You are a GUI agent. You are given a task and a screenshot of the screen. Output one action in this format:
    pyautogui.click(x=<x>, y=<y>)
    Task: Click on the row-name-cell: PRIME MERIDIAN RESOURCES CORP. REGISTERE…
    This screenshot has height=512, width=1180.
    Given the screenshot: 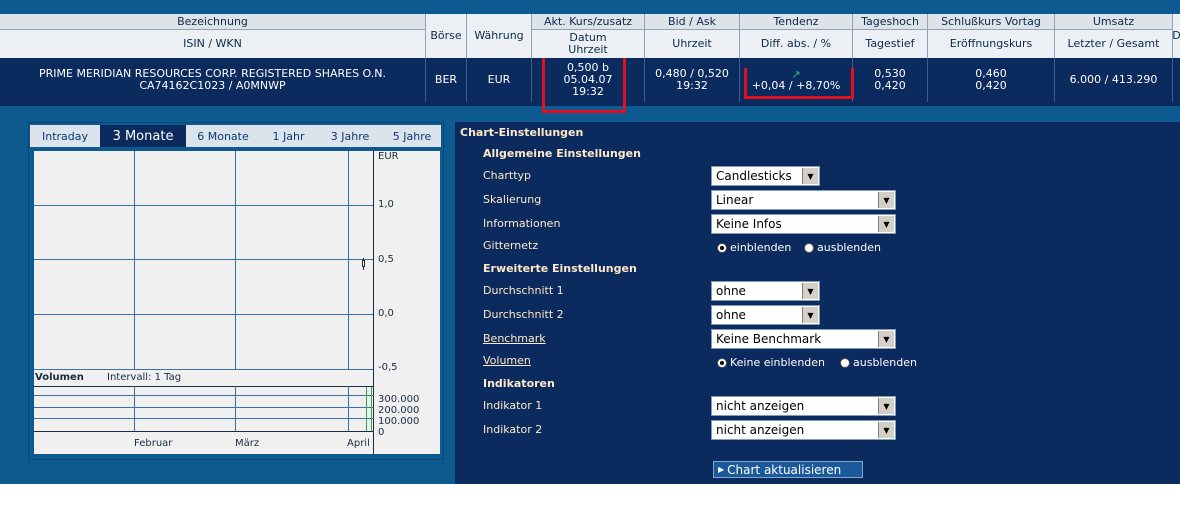 What is the action you would take?
    pyautogui.click(x=213, y=80)
    